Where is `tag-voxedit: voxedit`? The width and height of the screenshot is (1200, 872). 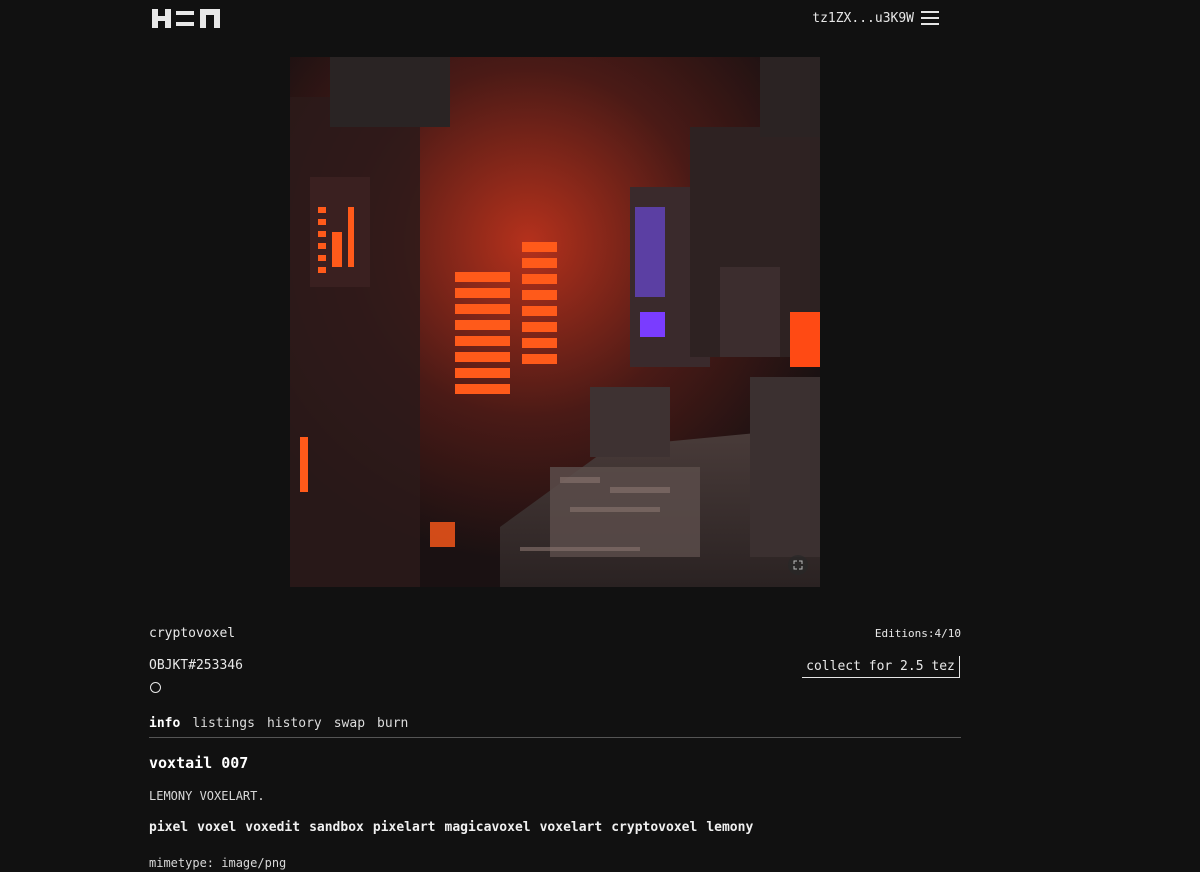
tag-voxedit: voxedit is located at coordinates (272, 827).